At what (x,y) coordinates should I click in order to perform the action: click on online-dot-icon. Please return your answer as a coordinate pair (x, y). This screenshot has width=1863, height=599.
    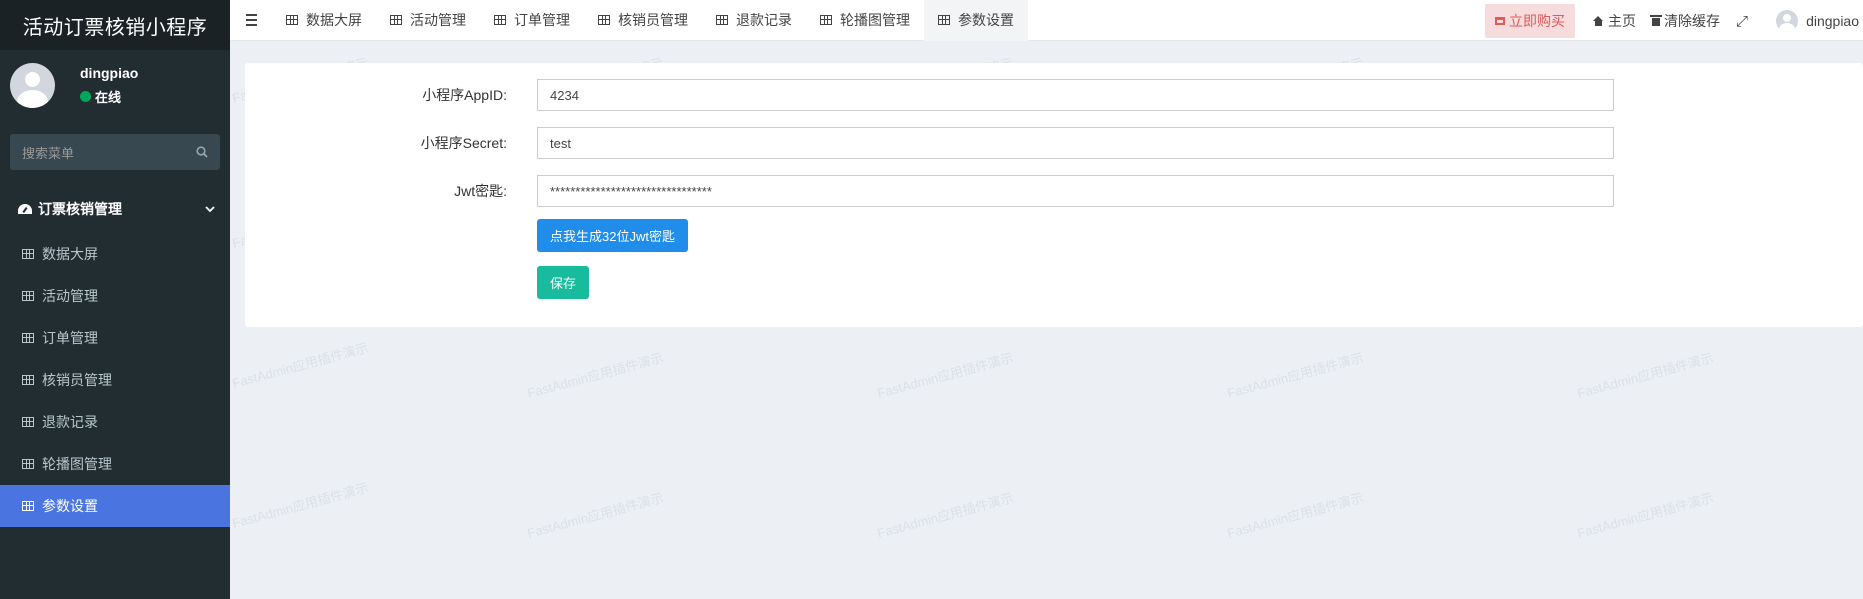
    Looking at the image, I should click on (85, 96).